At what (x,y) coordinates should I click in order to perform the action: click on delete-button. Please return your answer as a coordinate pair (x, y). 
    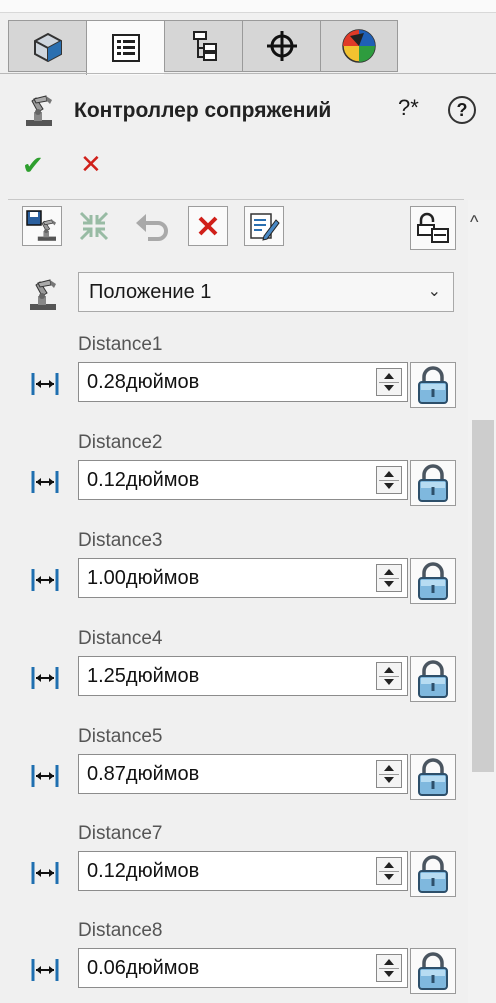
    Looking at the image, I should click on (208, 226).